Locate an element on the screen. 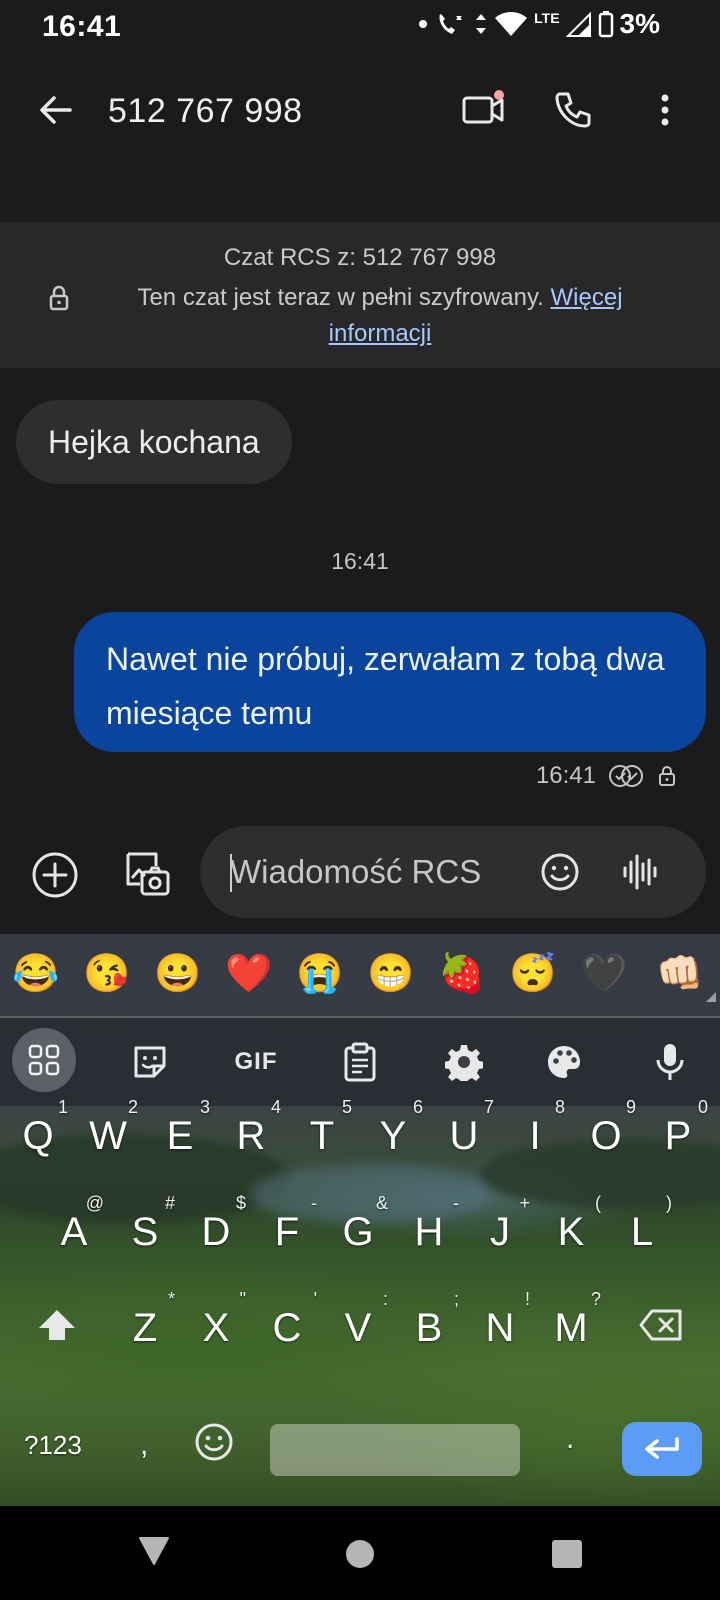 The width and height of the screenshot is (720, 1600). add-attachment-icon is located at coordinates (55, 875).